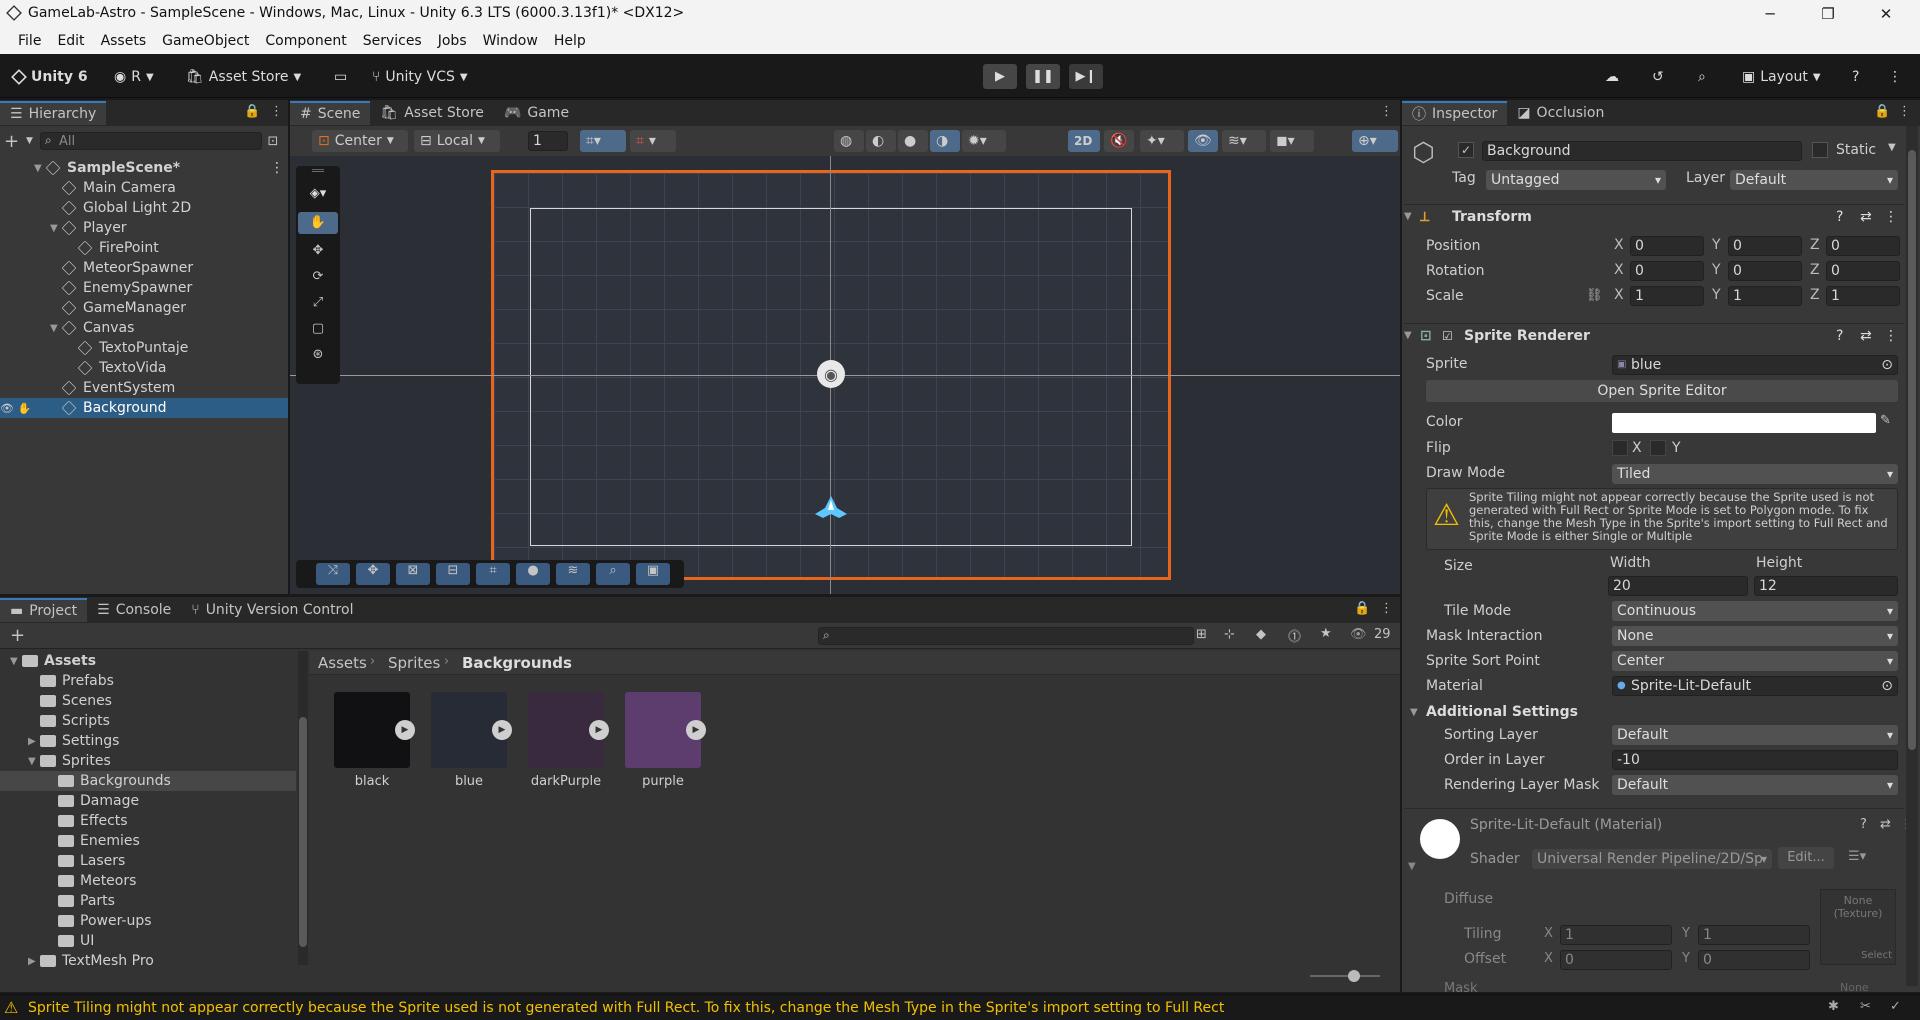 The image size is (1920, 1020). What do you see at coordinates (148, 761) in the screenshot?
I see `folder-tree-item: ▼ Sprites` at bounding box center [148, 761].